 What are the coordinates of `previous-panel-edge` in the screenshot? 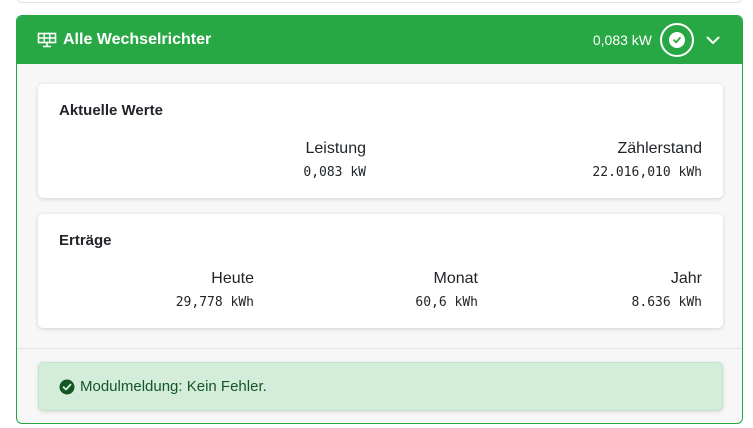 It's located at (379, 1).